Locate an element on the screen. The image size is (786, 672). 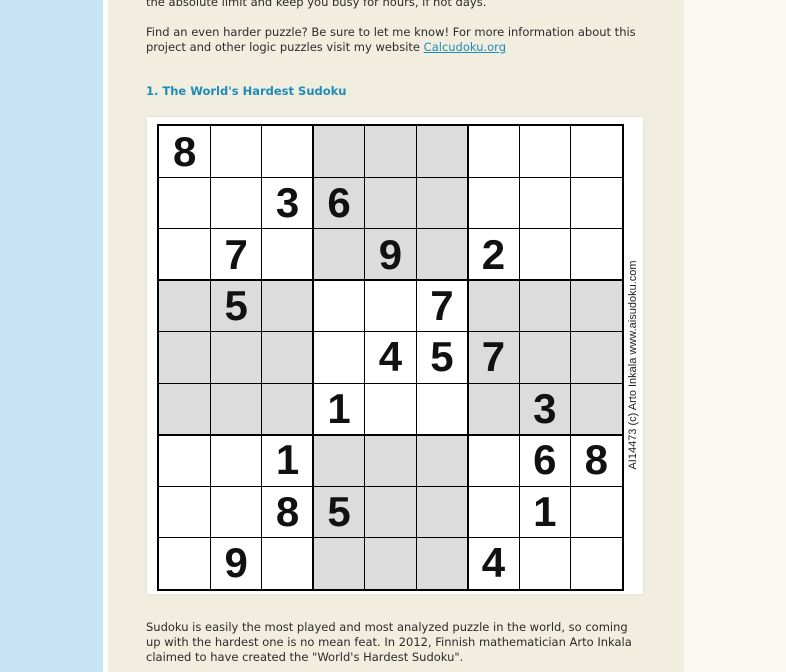
left-sidebar is located at coordinates (51, 336).